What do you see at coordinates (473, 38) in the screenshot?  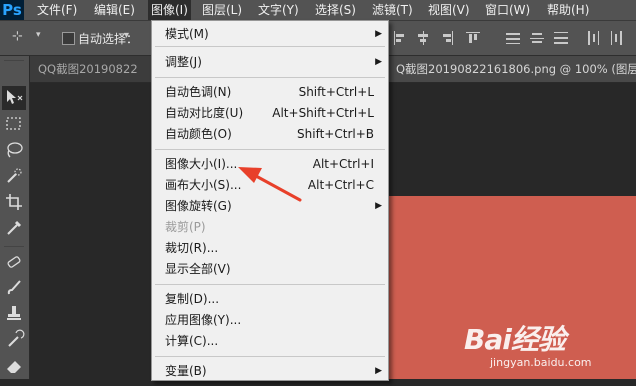 I see `align-top-icon` at bounding box center [473, 38].